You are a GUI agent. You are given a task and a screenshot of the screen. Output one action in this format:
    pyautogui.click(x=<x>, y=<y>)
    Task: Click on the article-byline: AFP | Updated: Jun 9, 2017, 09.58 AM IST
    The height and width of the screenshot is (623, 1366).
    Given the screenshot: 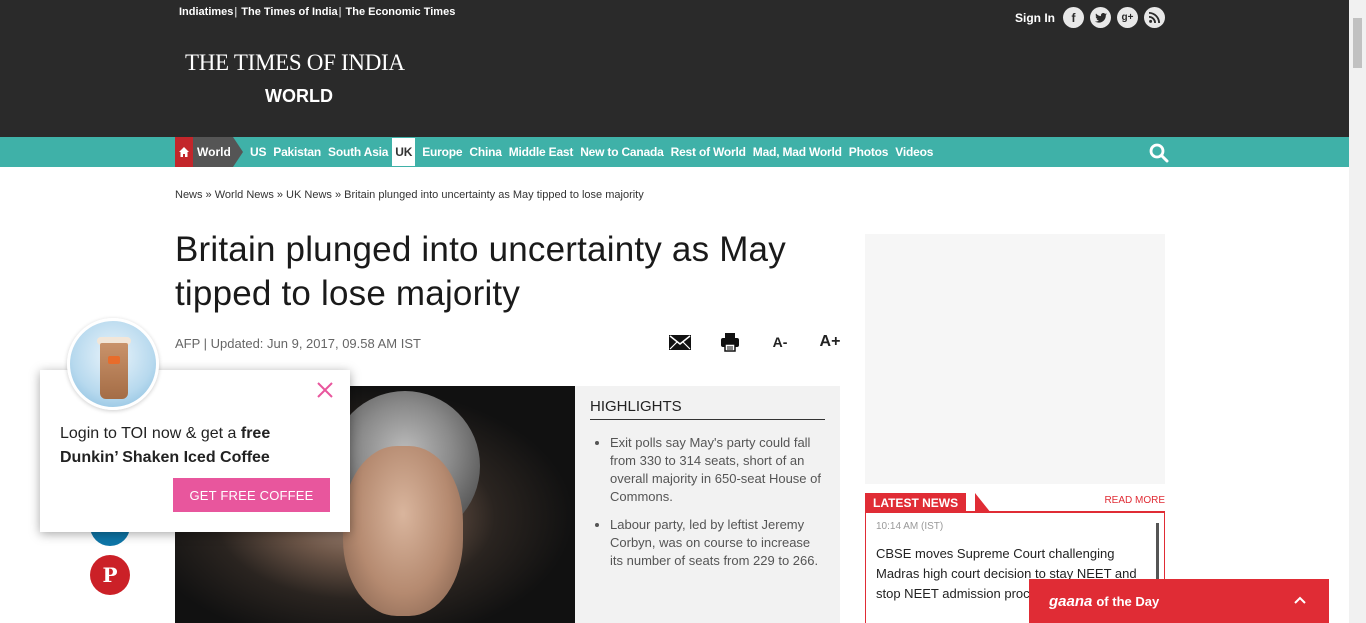 What is the action you would take?
    pyautogui.click(x=298, y=343)
    